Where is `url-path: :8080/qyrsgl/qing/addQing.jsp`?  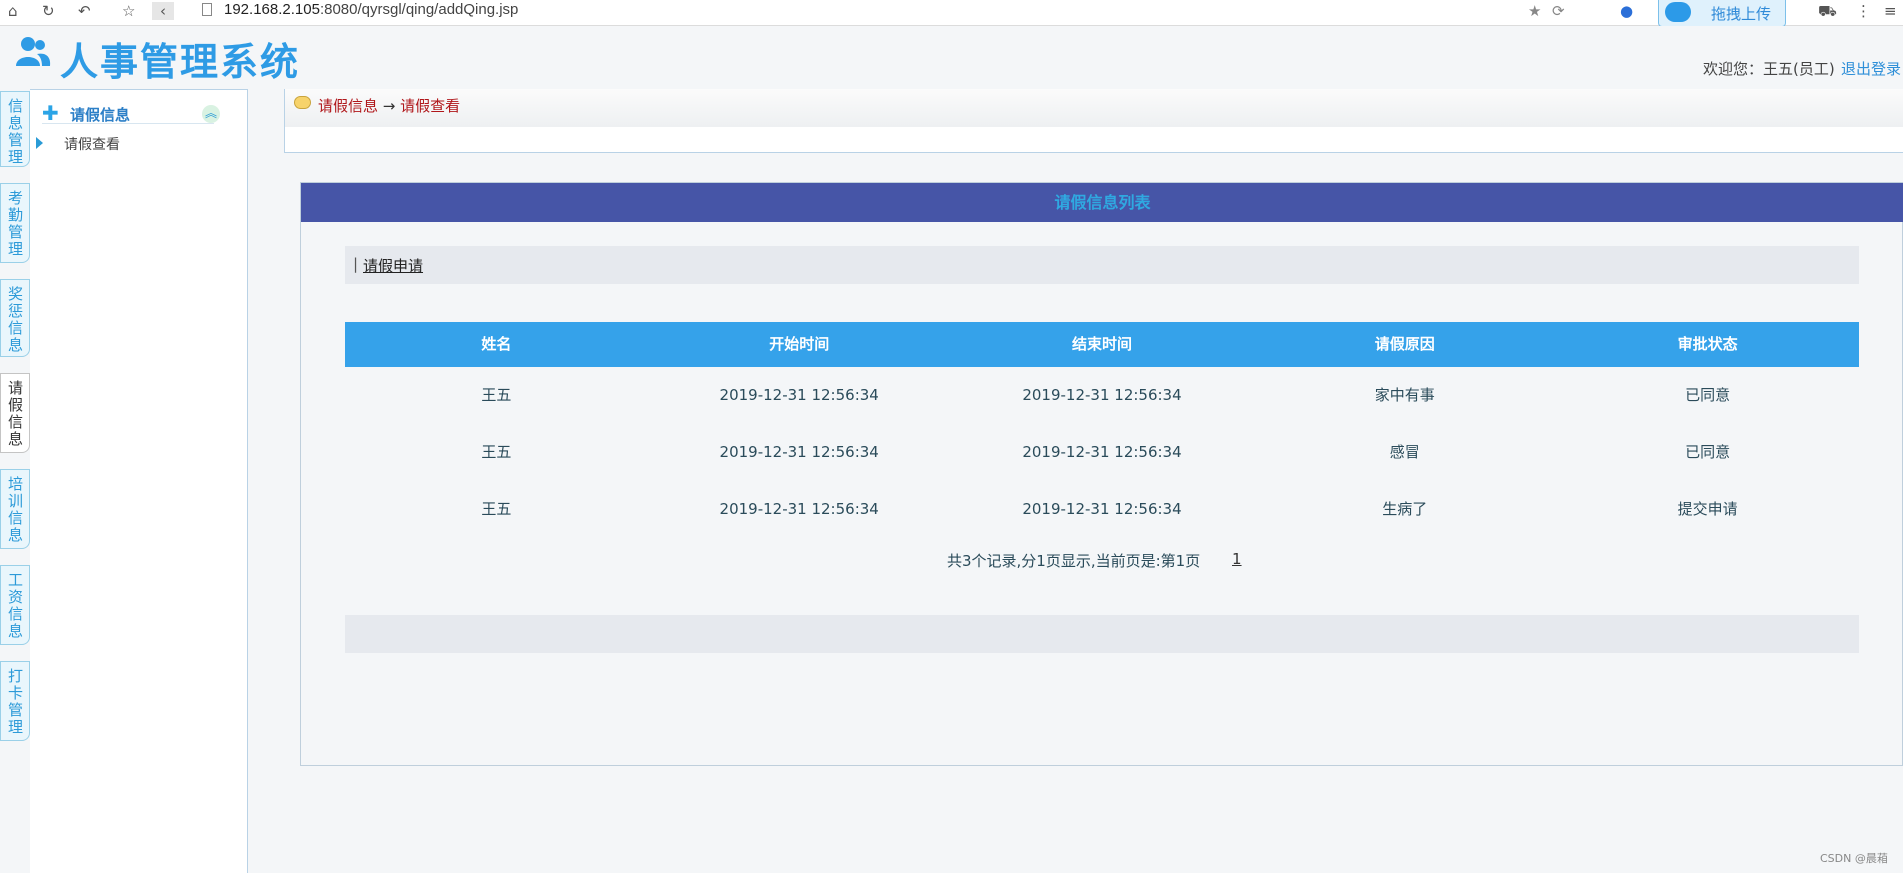 url-path: :8080/qyrsgl/qing/addQing.jsp is located at coordinates (419, 9).